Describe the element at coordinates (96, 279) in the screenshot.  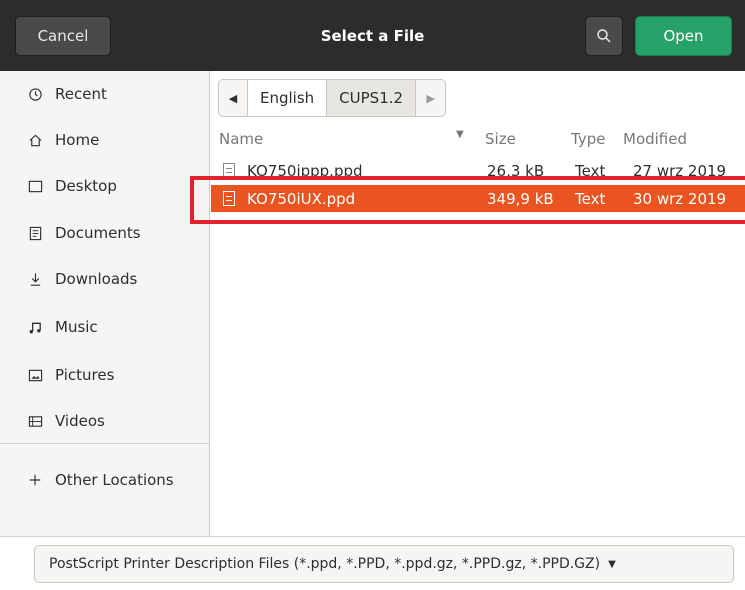
I see `sidebar-item-label: Downloads` at that location.